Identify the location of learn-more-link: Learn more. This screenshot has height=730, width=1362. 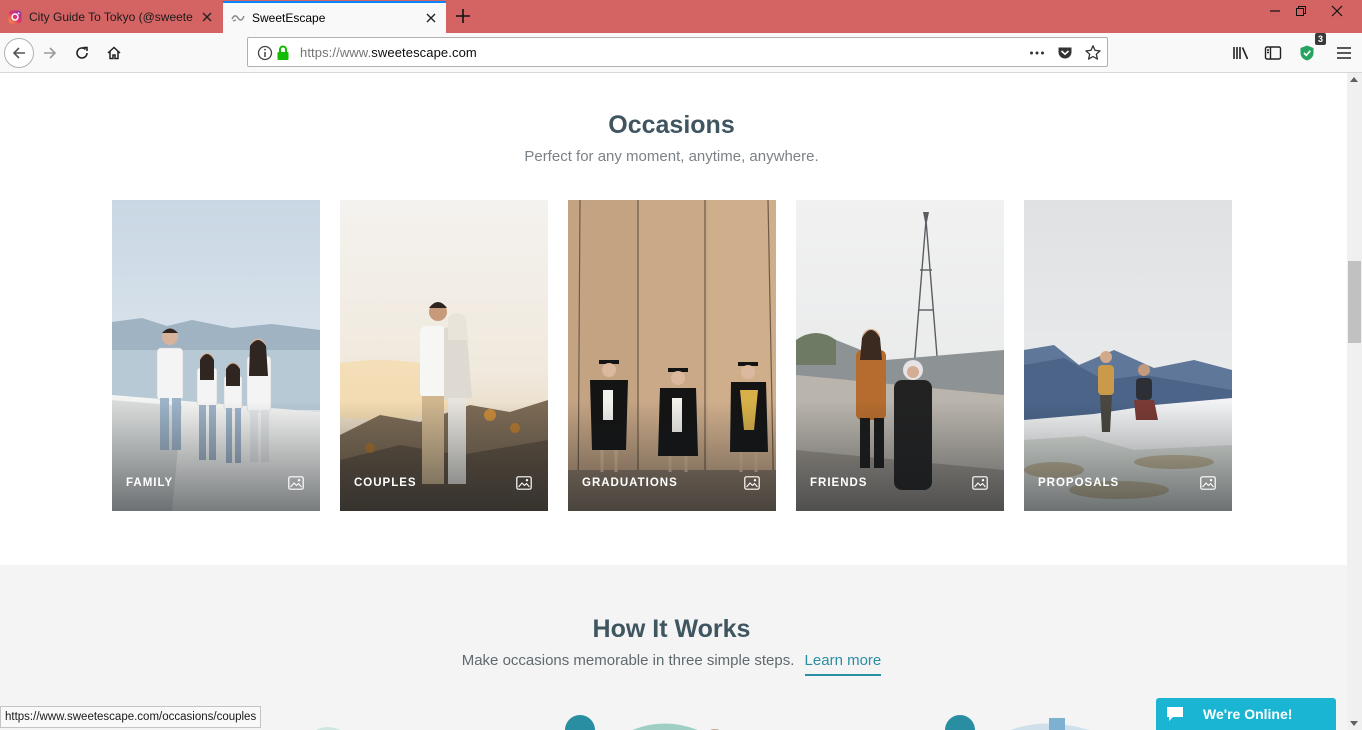
(843, 664).